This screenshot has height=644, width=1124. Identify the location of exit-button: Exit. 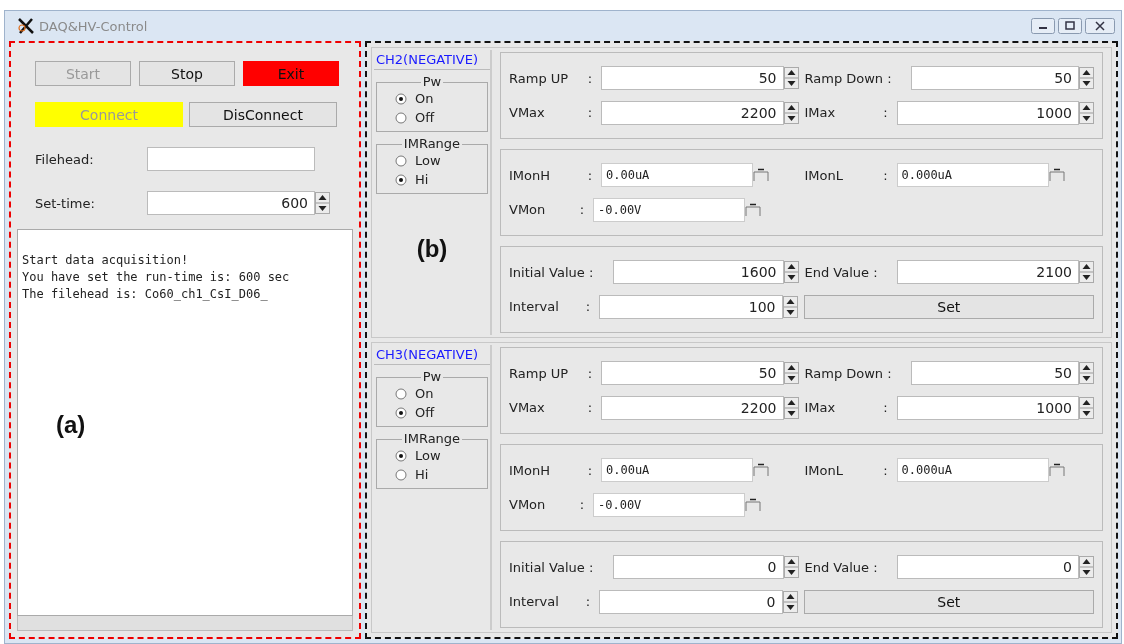
(291, 73).